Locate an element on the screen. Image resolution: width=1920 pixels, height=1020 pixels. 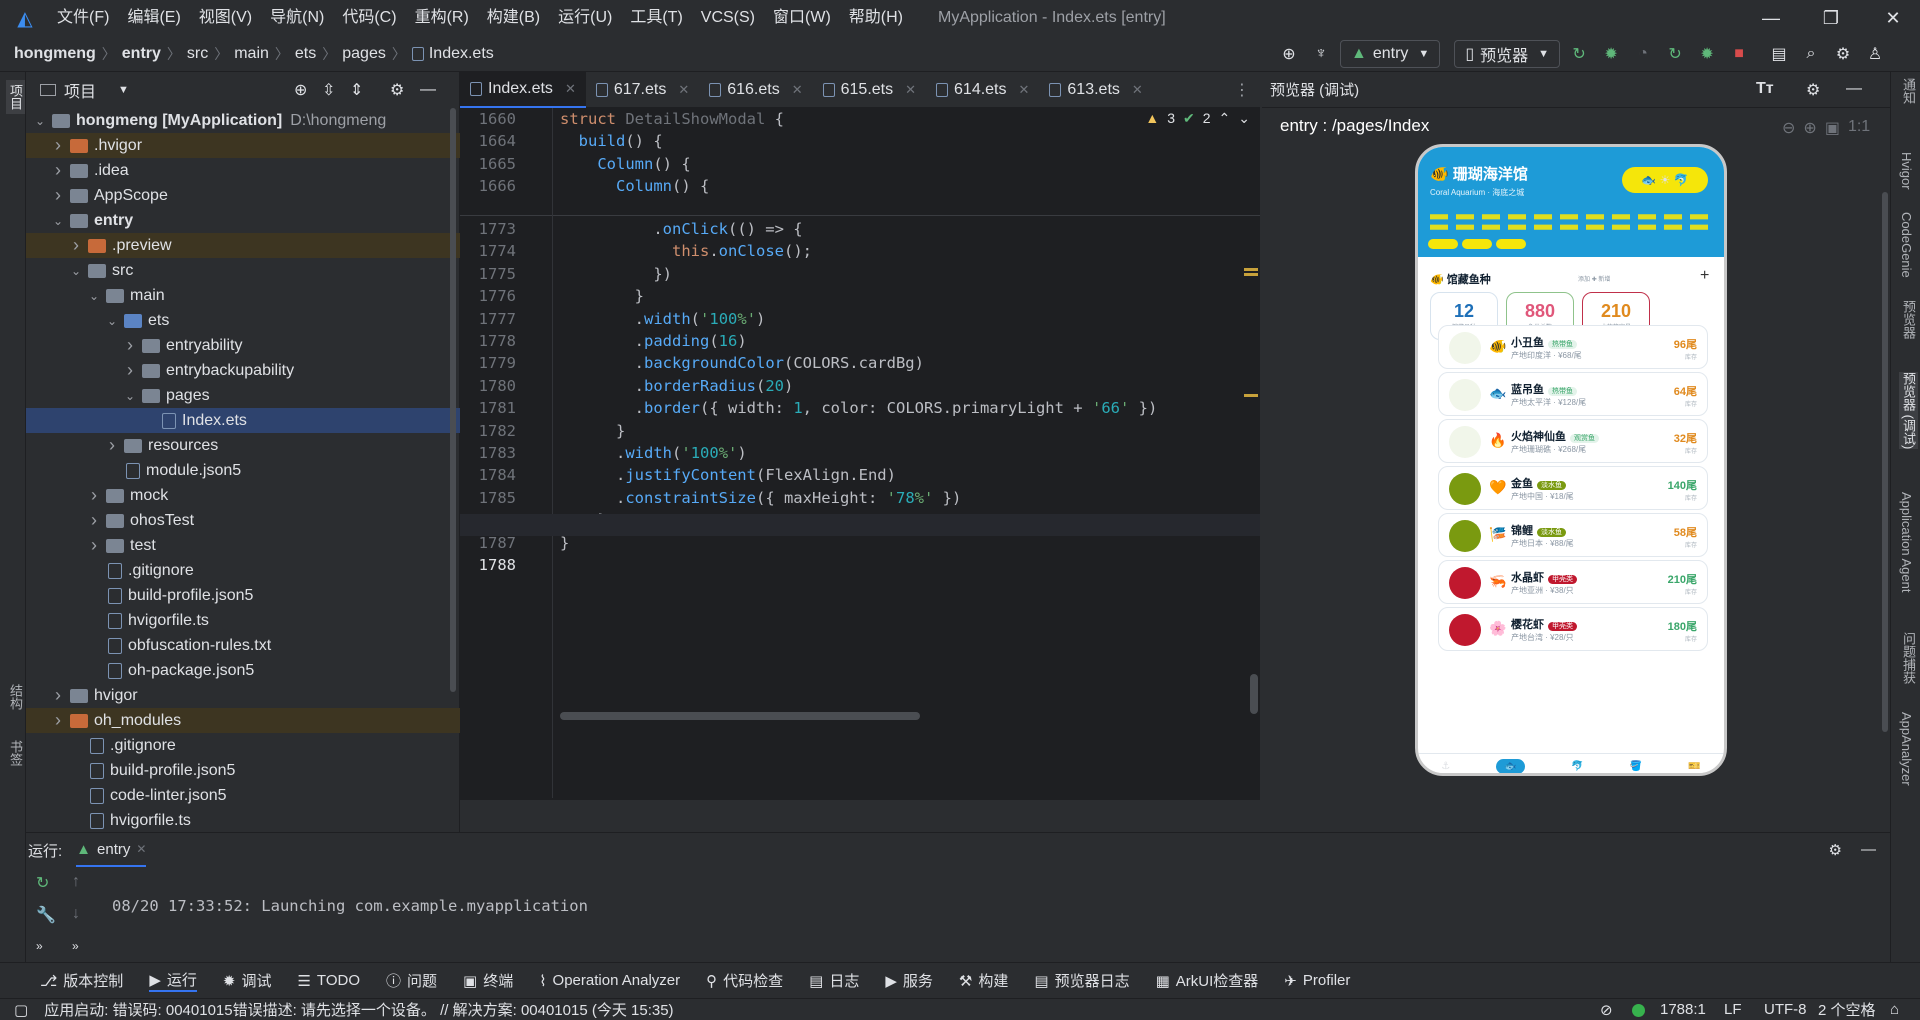
right-tool-6: 问题捕获 is located at coordinates (1908, 658).